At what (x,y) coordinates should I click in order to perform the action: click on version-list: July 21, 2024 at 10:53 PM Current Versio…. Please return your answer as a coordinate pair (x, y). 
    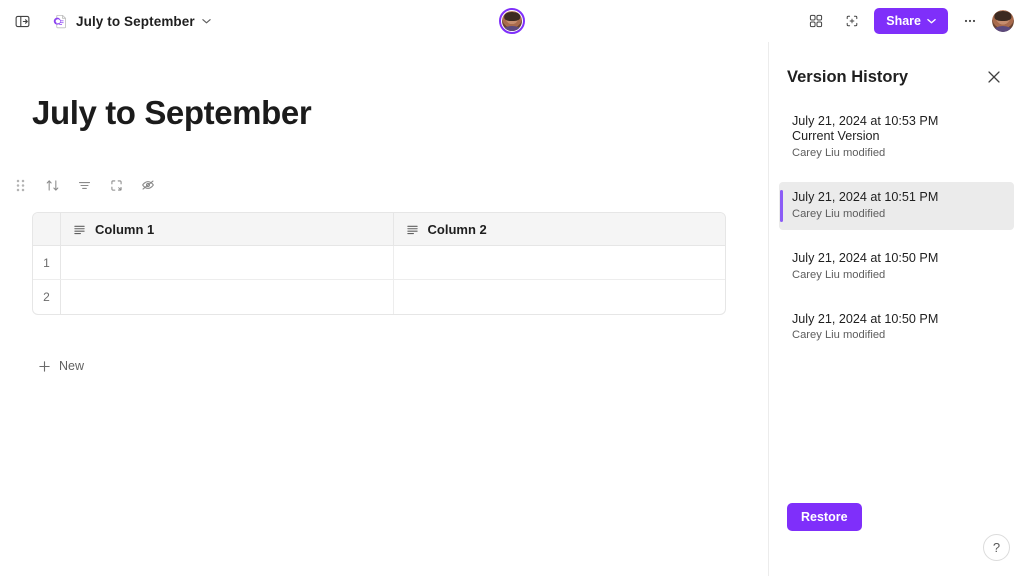
    Looking at the image, I should click on (896, 229).